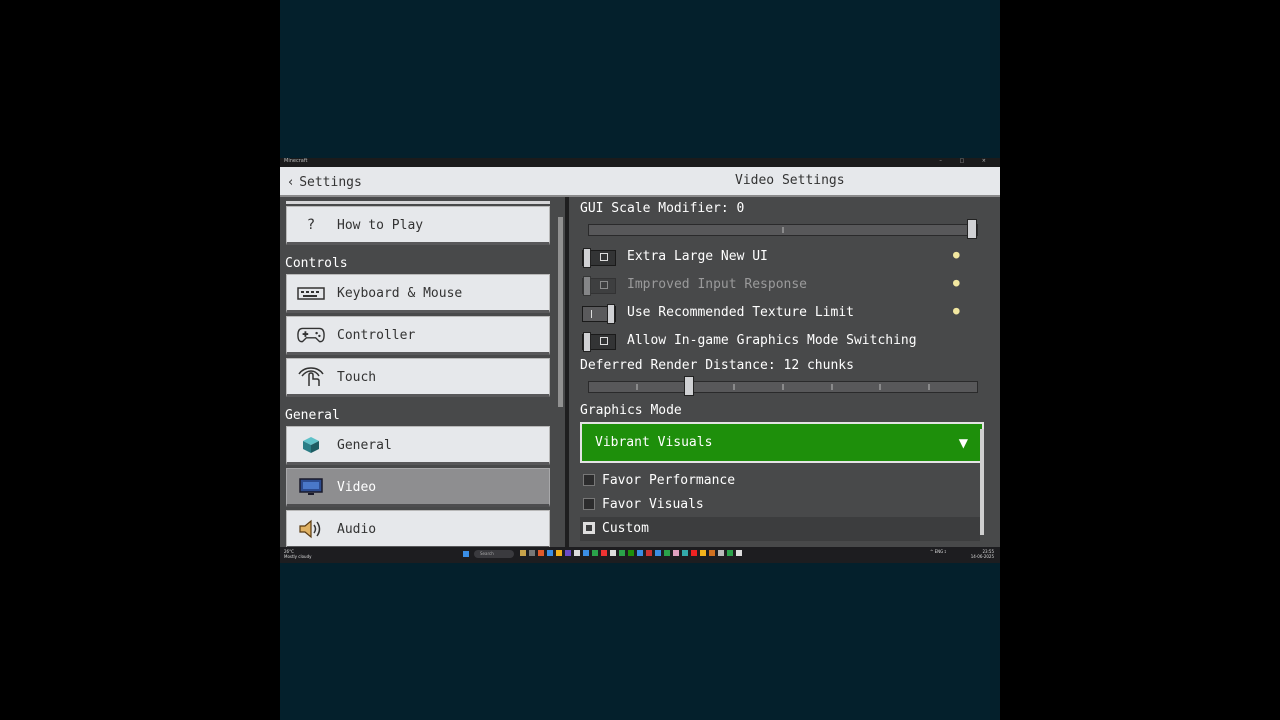  What do you see at coordinates (418, 487) in the screenshot?
I see `sidebar-item-video: Video` at bounding box center [418, 487].